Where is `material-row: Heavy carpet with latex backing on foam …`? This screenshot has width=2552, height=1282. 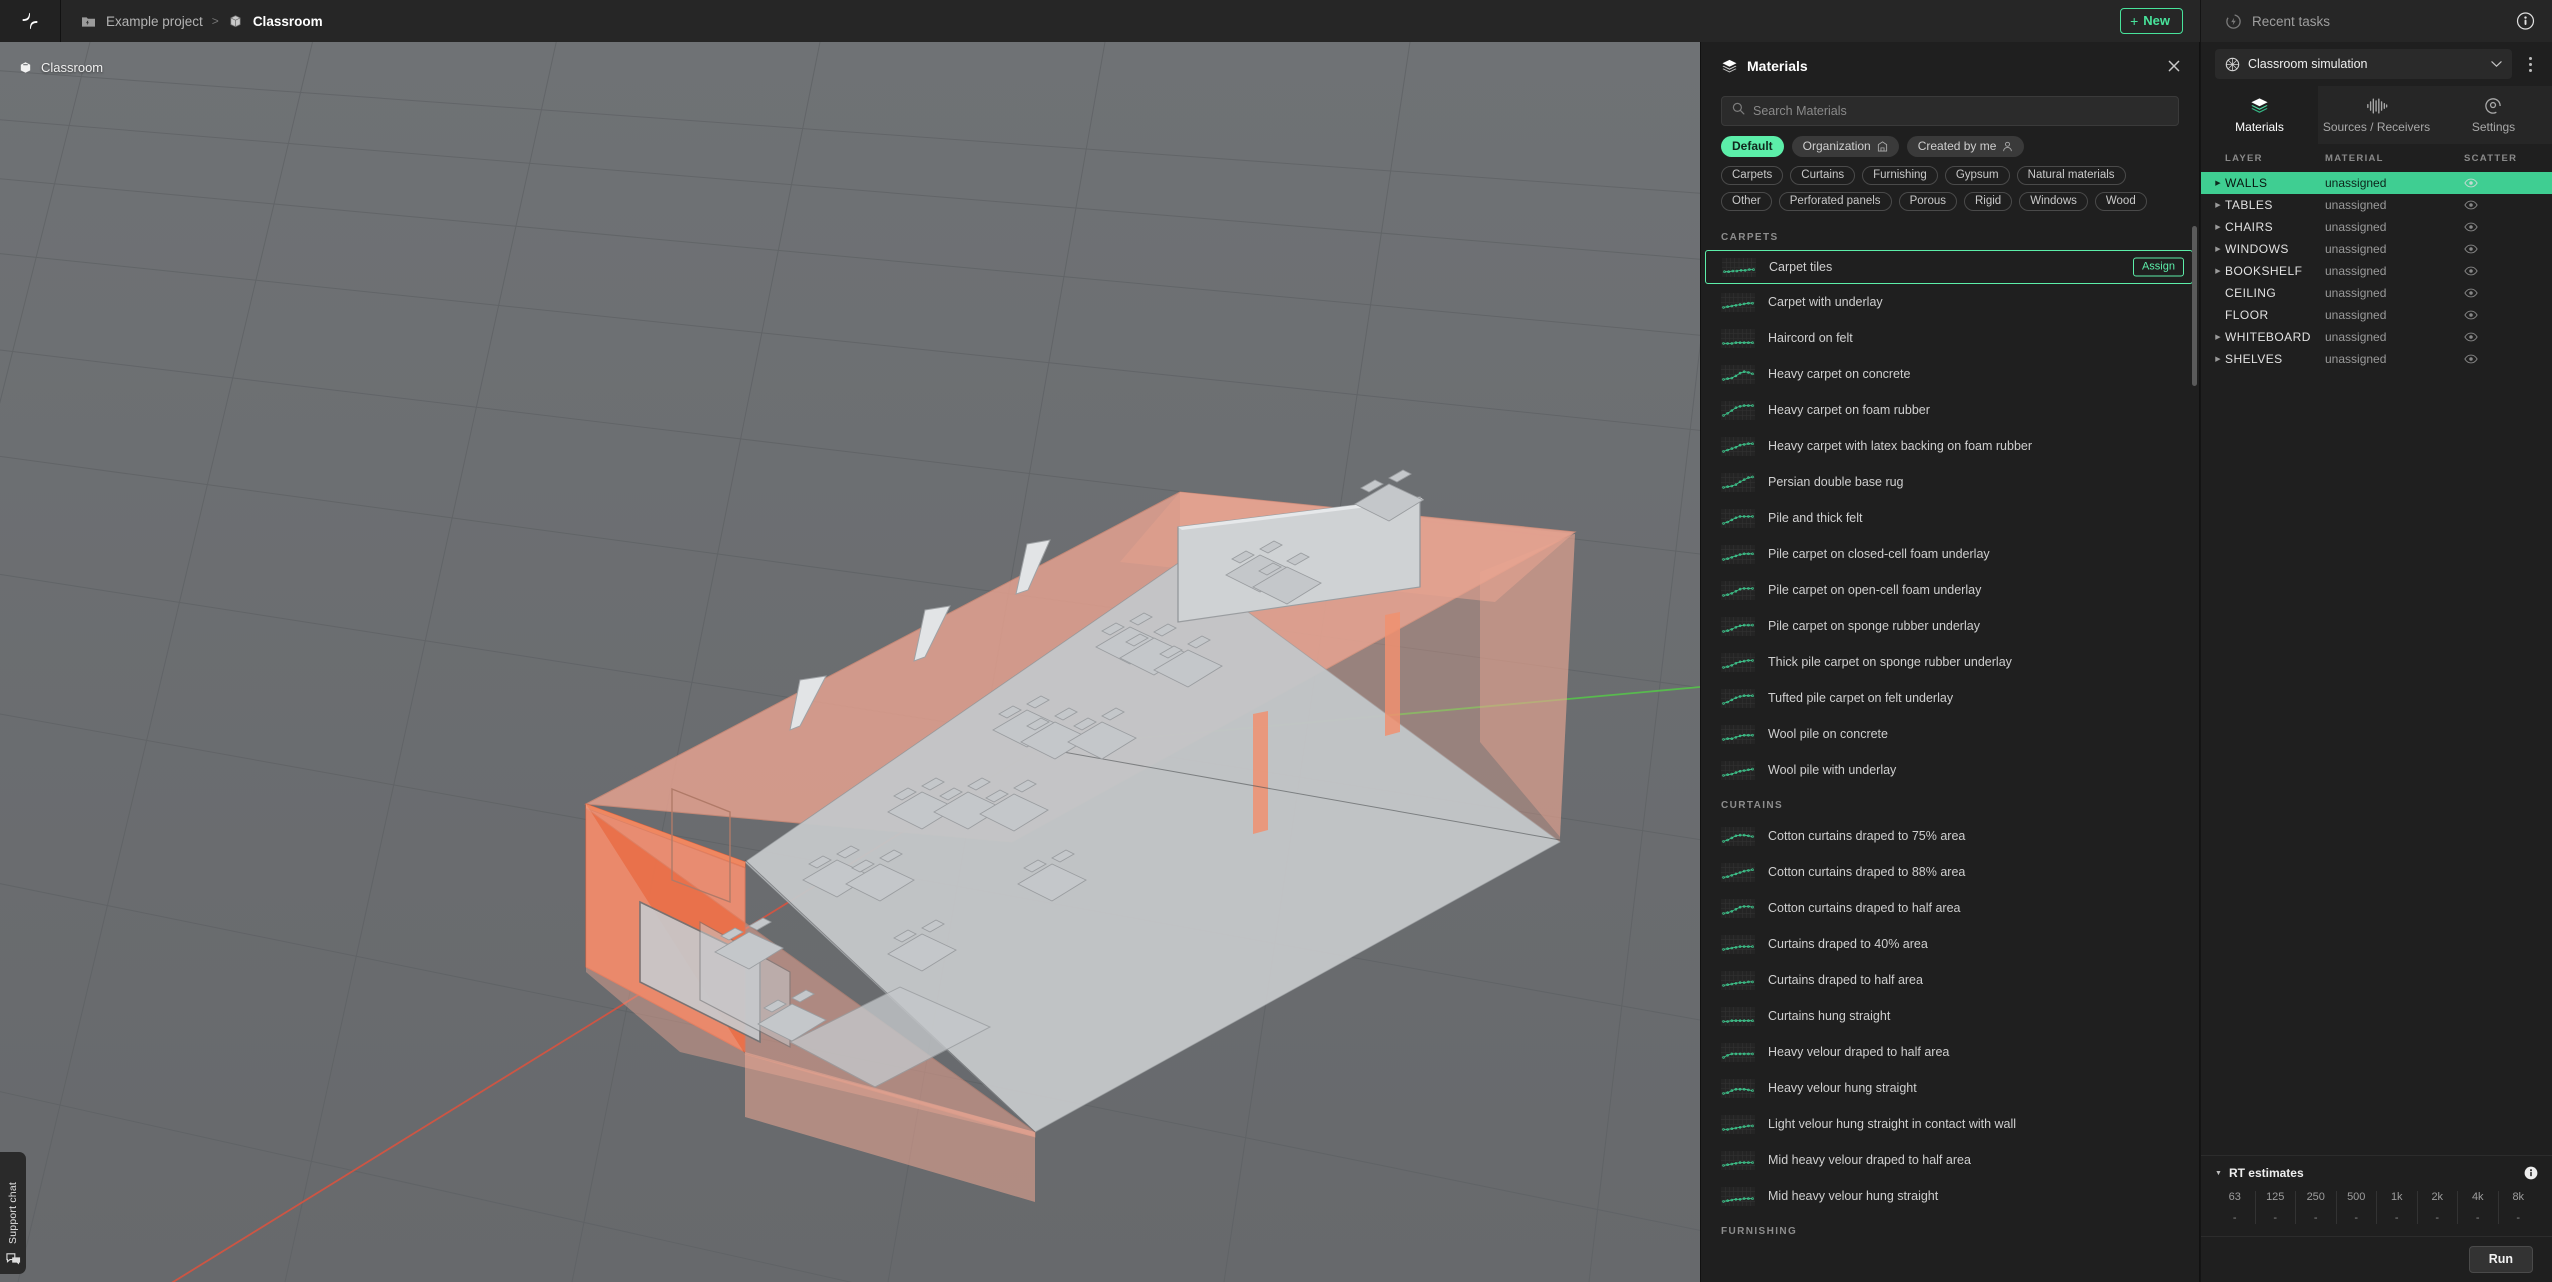
material-row: Heavy carpet with latex backing on foam … is located at coordinates (1950, 446).